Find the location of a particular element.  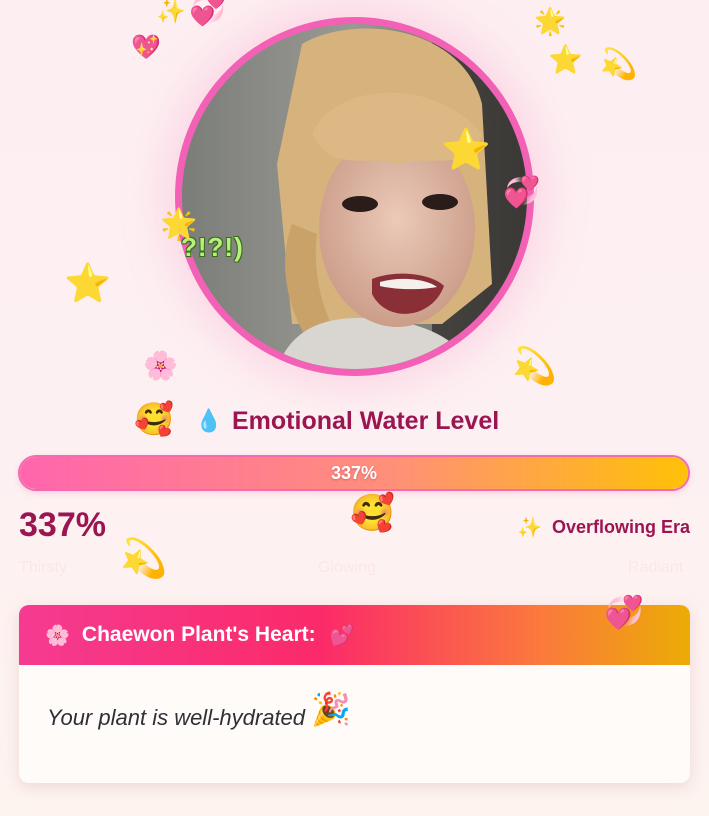

status-text: Overflowing Era is located at coordinates (620, 527).